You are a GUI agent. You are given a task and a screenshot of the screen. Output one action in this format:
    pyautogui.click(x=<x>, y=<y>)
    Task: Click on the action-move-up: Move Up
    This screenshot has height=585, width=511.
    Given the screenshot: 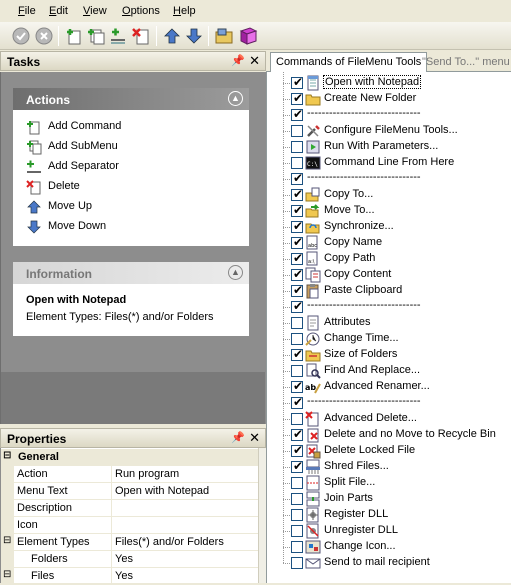 What is the action you would take?
    pyautogui.click(x=131, y=207)
    